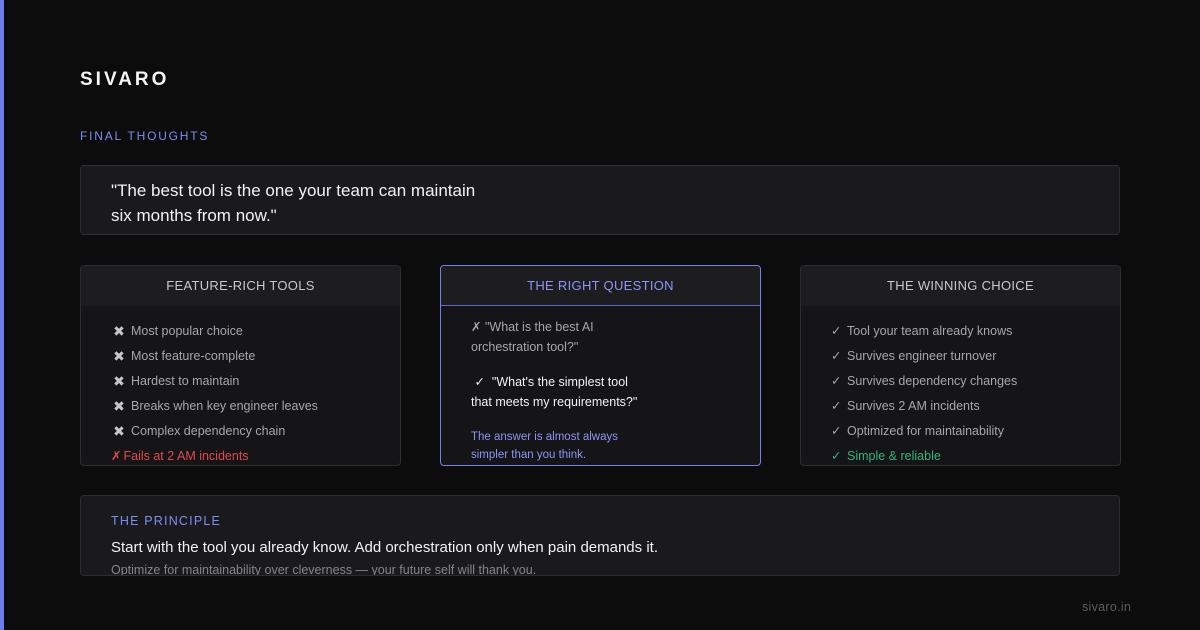  I want to click on list-item-label: Breaks when key engineer leaves, so click(224, 406).